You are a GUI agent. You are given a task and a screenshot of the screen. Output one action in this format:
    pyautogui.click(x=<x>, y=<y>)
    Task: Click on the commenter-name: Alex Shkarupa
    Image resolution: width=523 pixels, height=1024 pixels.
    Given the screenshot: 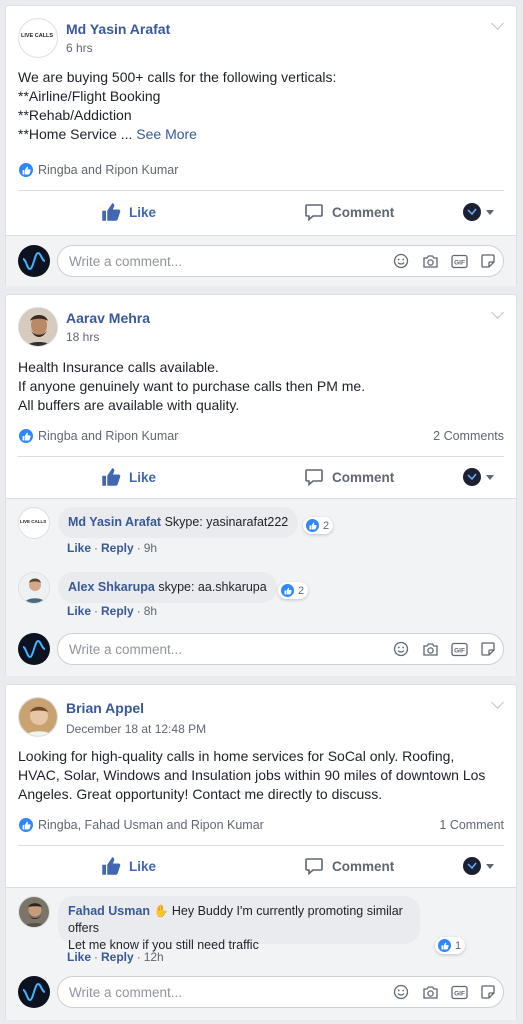 What is the action you would take?
    pyautogui.click(x=111, y=587)
    